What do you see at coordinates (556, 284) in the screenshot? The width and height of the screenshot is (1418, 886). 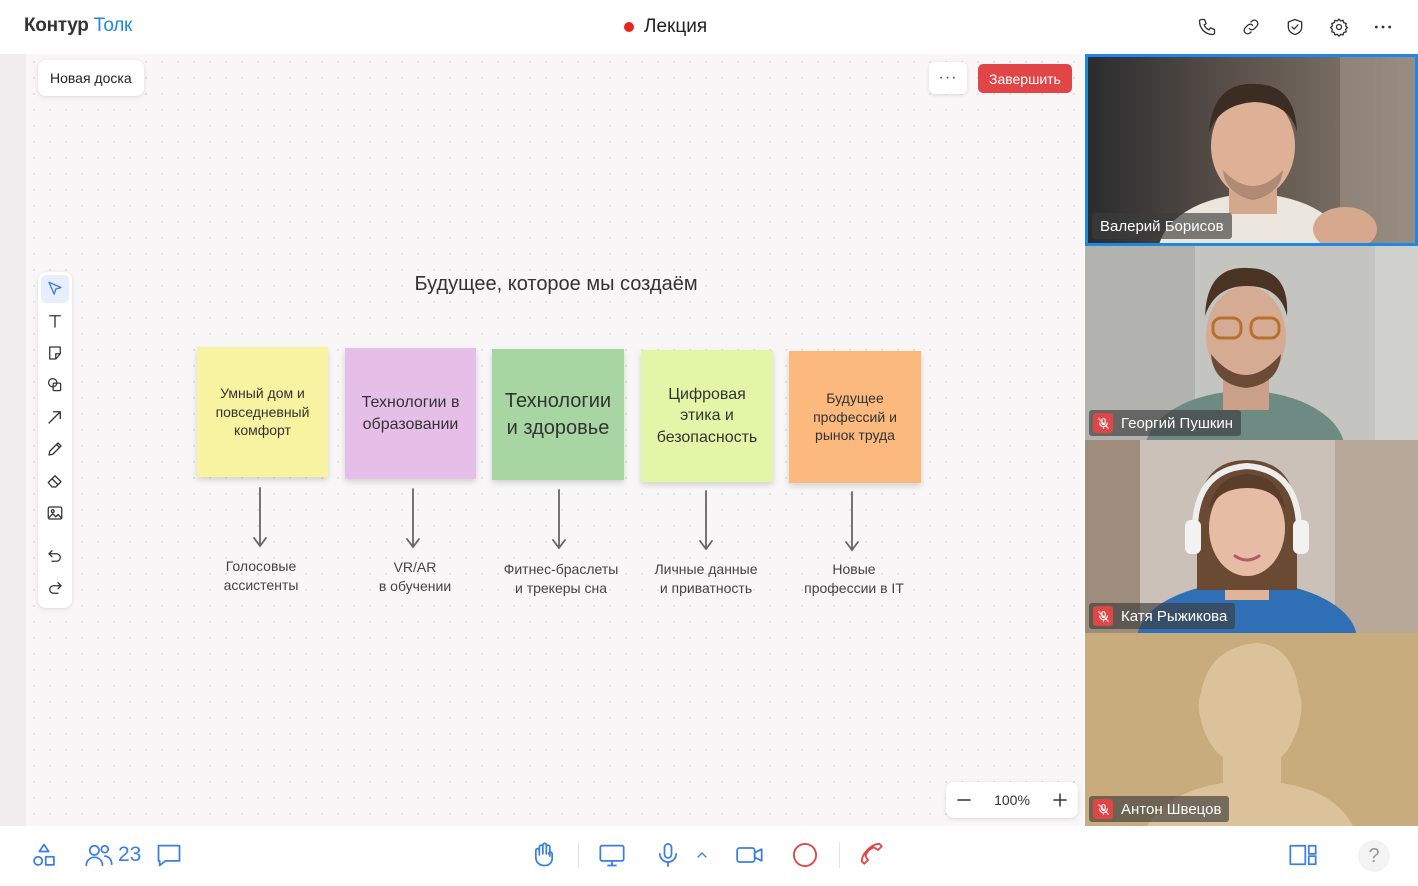 I see `board-heading: Будущее, которое мы создаём` at bounding box center [556, 284].